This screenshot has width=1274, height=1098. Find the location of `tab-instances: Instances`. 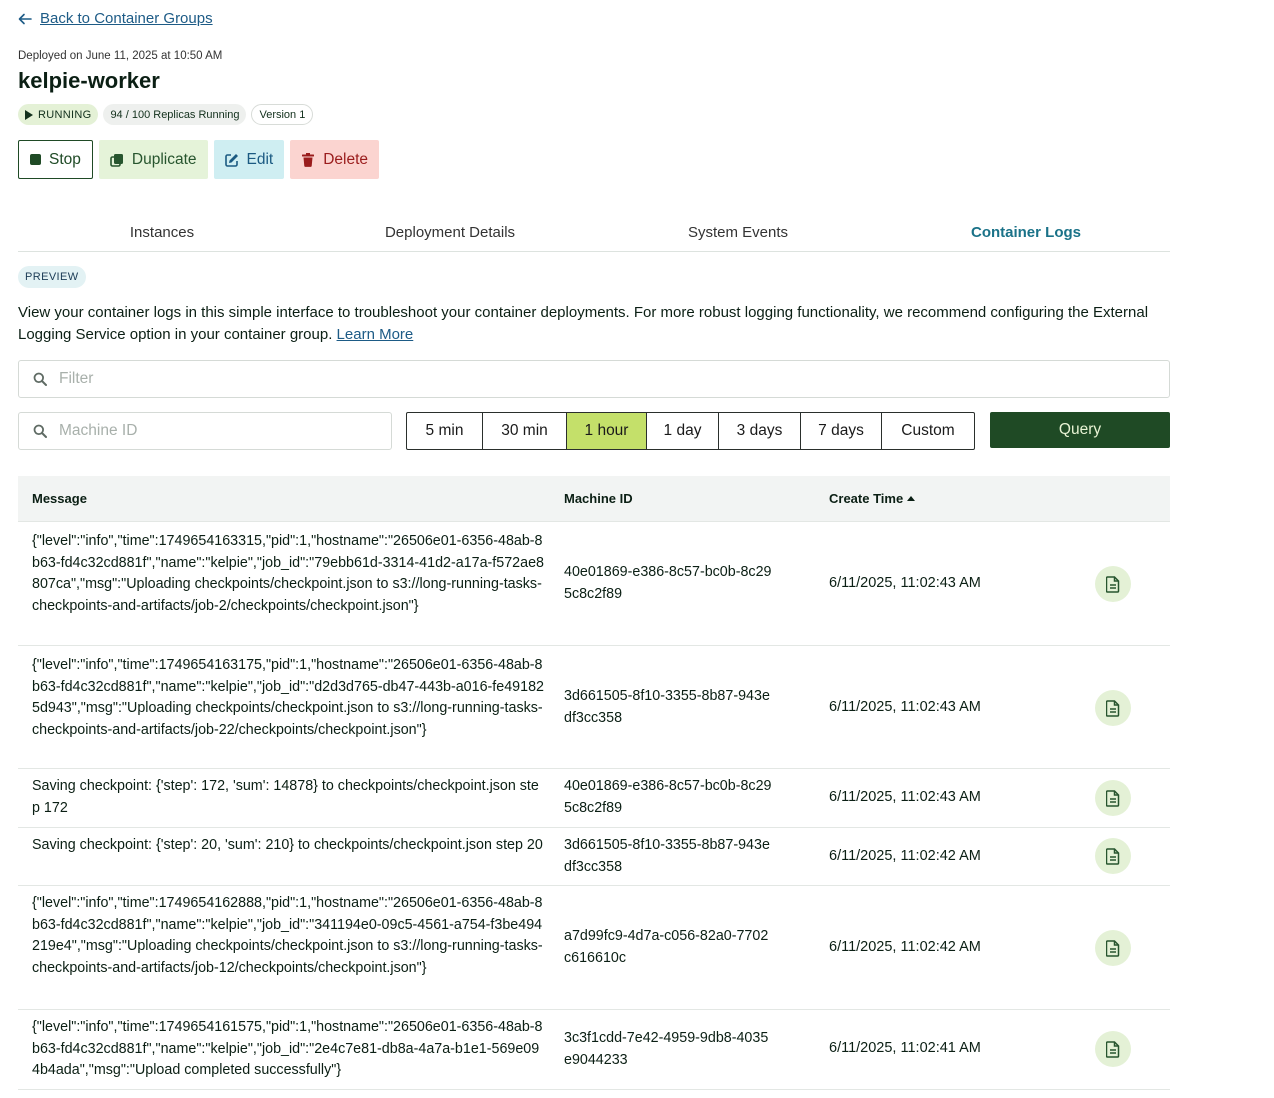

tab-instances: Instances is located at coordinates (162, 232).